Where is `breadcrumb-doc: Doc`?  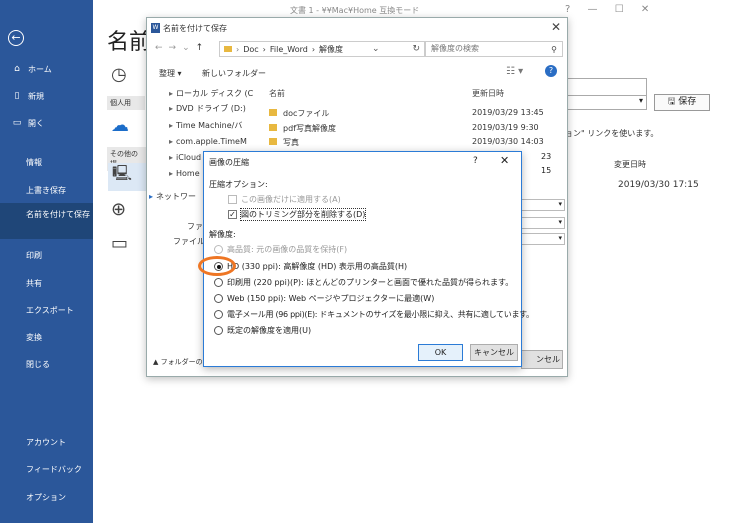 breadcrumb-doc: Doc is located at coordinates (250, 49).